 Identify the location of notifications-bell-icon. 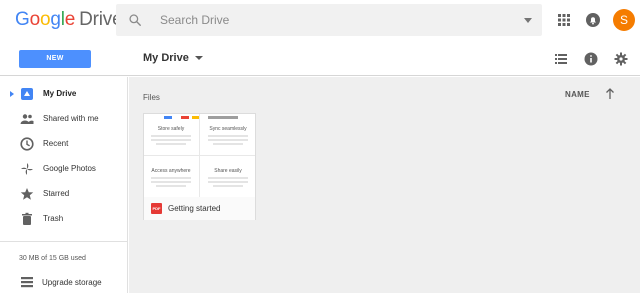
(593, 20).